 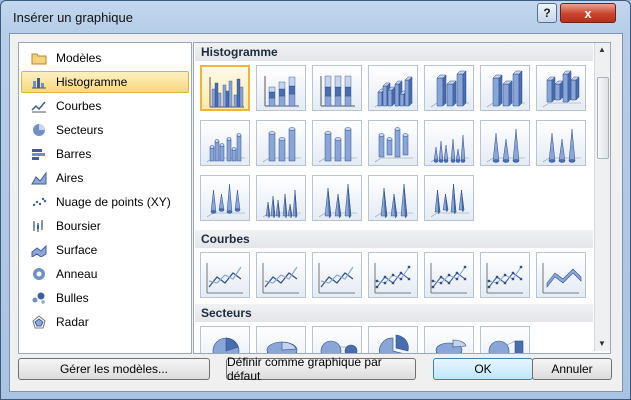 What do you see at coordinates (315, 17) in the screenshot?
I see `title-bar: Insérer un graphique ? x` at bounding box center [315, 17].